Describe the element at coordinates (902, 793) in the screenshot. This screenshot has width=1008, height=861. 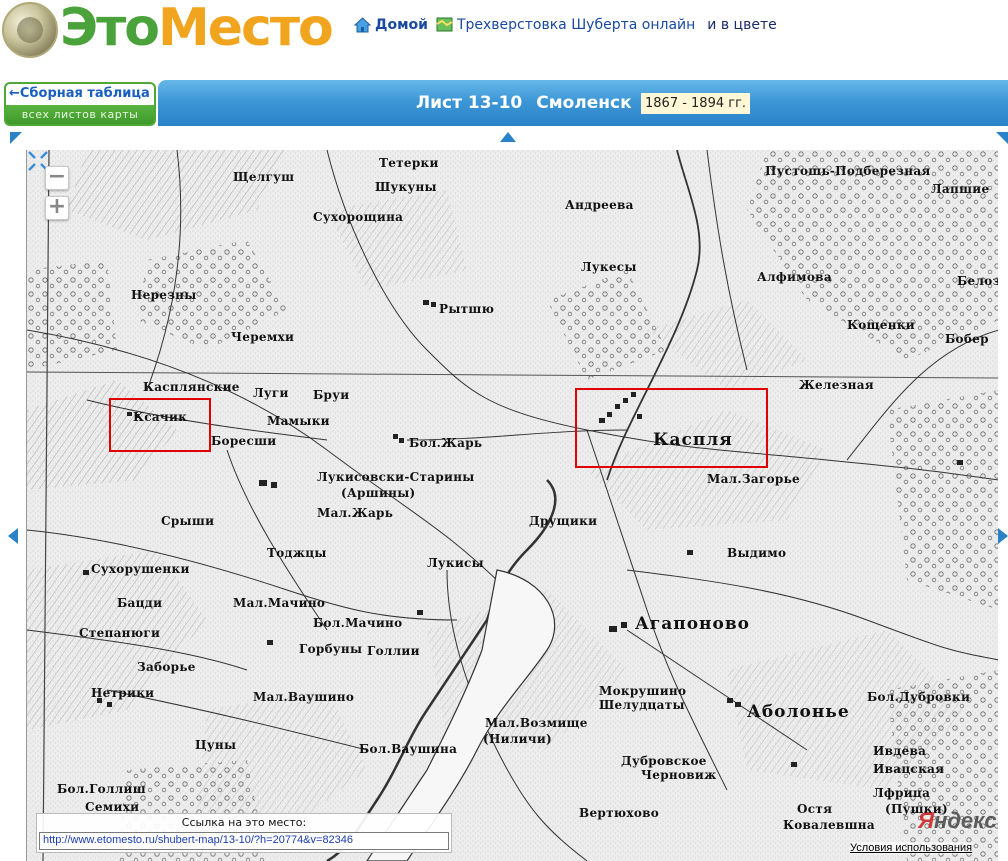
I see `map-label: Лфрица` at that location.